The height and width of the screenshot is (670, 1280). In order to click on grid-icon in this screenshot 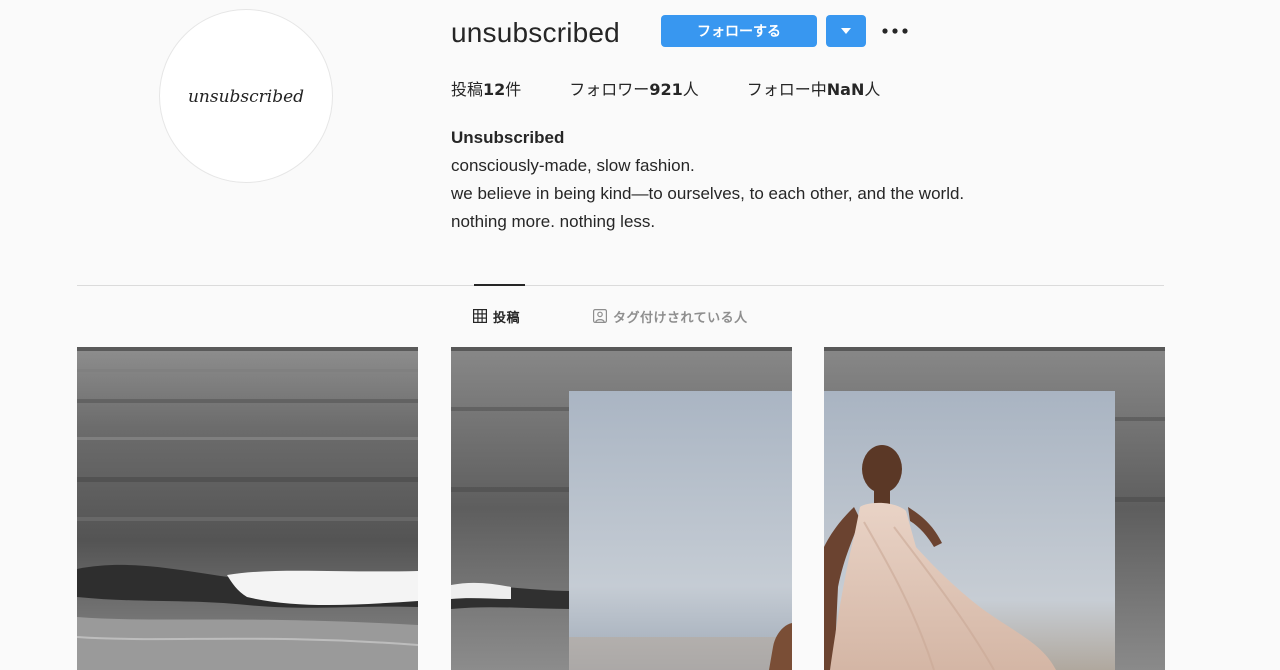, I will do `click(480, 316)`.